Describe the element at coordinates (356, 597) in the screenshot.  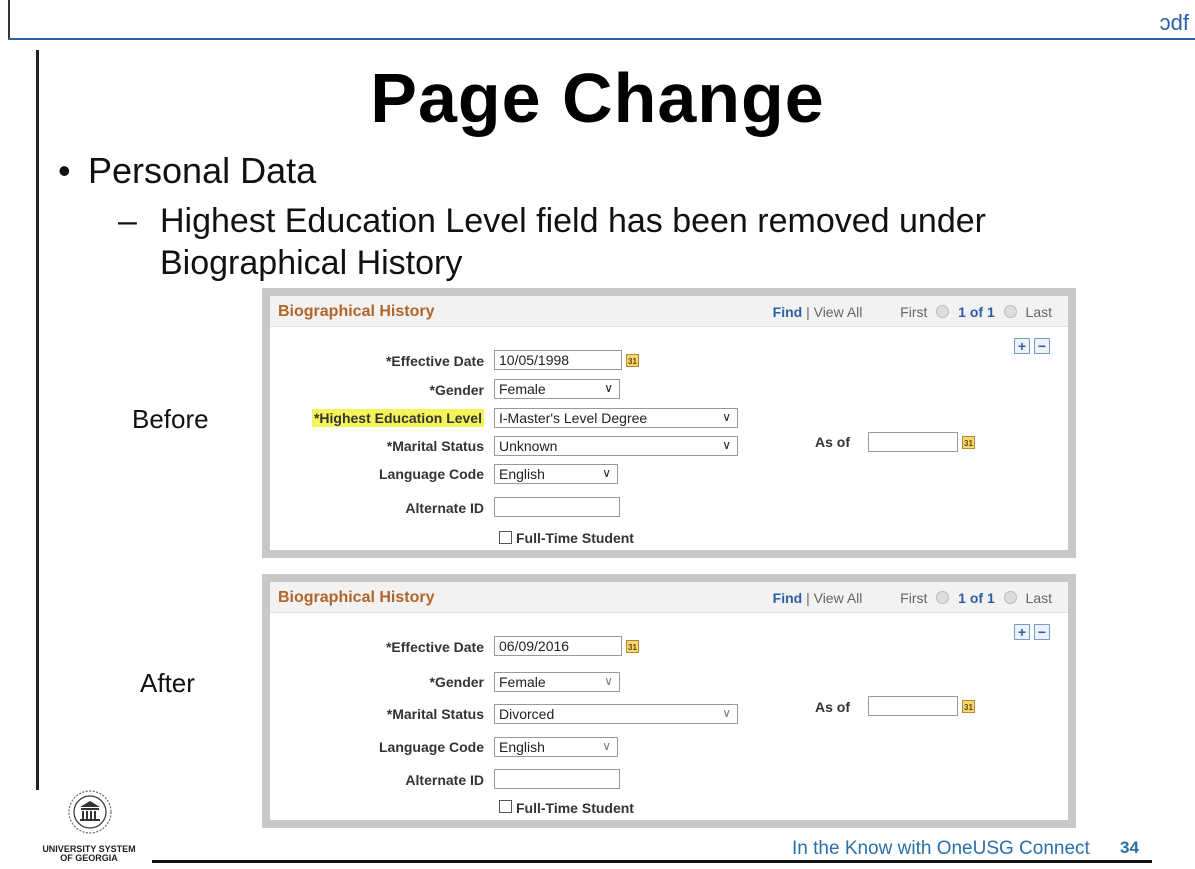
I see `after-panel-title: Biographical History` at that location.